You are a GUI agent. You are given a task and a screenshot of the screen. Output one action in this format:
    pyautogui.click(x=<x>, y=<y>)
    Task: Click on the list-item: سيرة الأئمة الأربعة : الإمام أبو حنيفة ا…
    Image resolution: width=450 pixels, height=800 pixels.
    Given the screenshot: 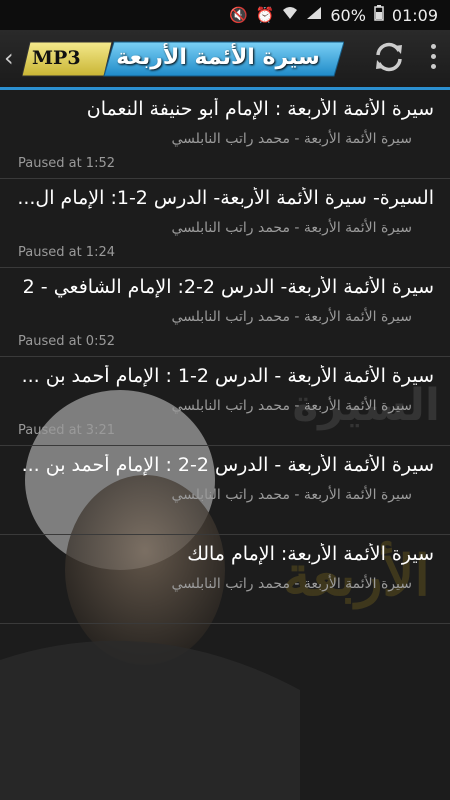 What is the action you would take?
    pyautogui.click(x=225, y=134)
    